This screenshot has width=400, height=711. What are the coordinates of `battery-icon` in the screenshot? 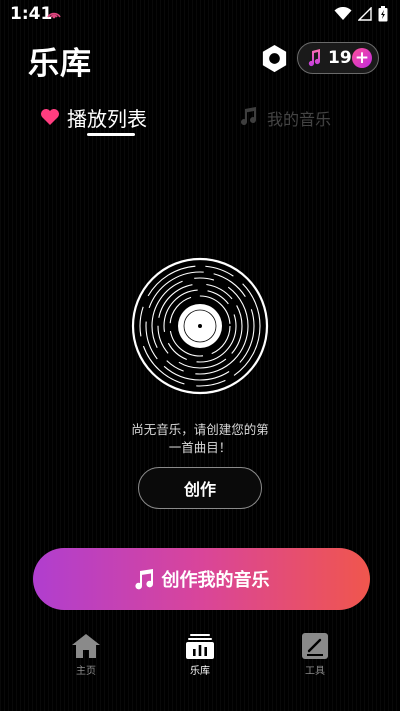 It's located at (383, 14).